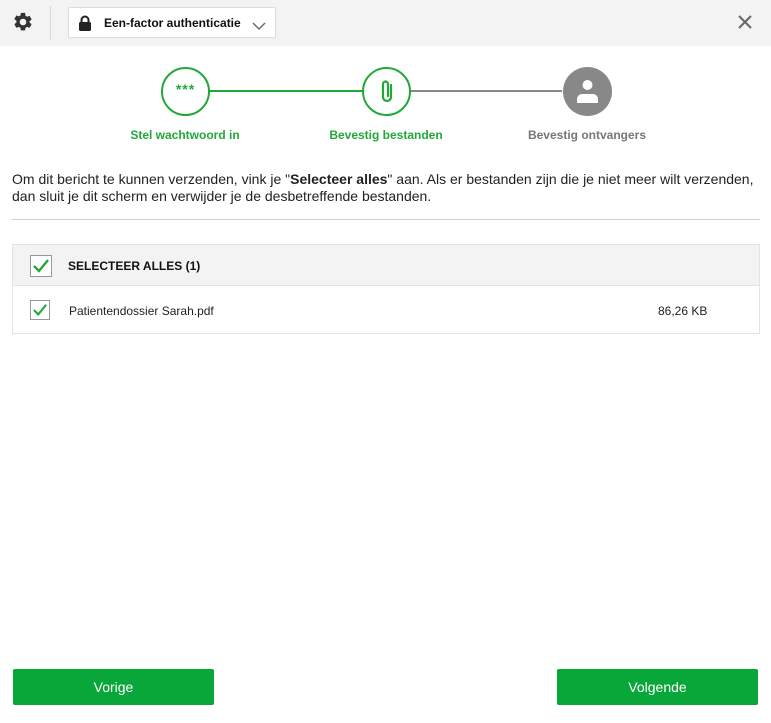  What do you see at coordinates (486, 91) in the screenshot?
I see `stepper-connector-pending` at bounding box center [486, 91].